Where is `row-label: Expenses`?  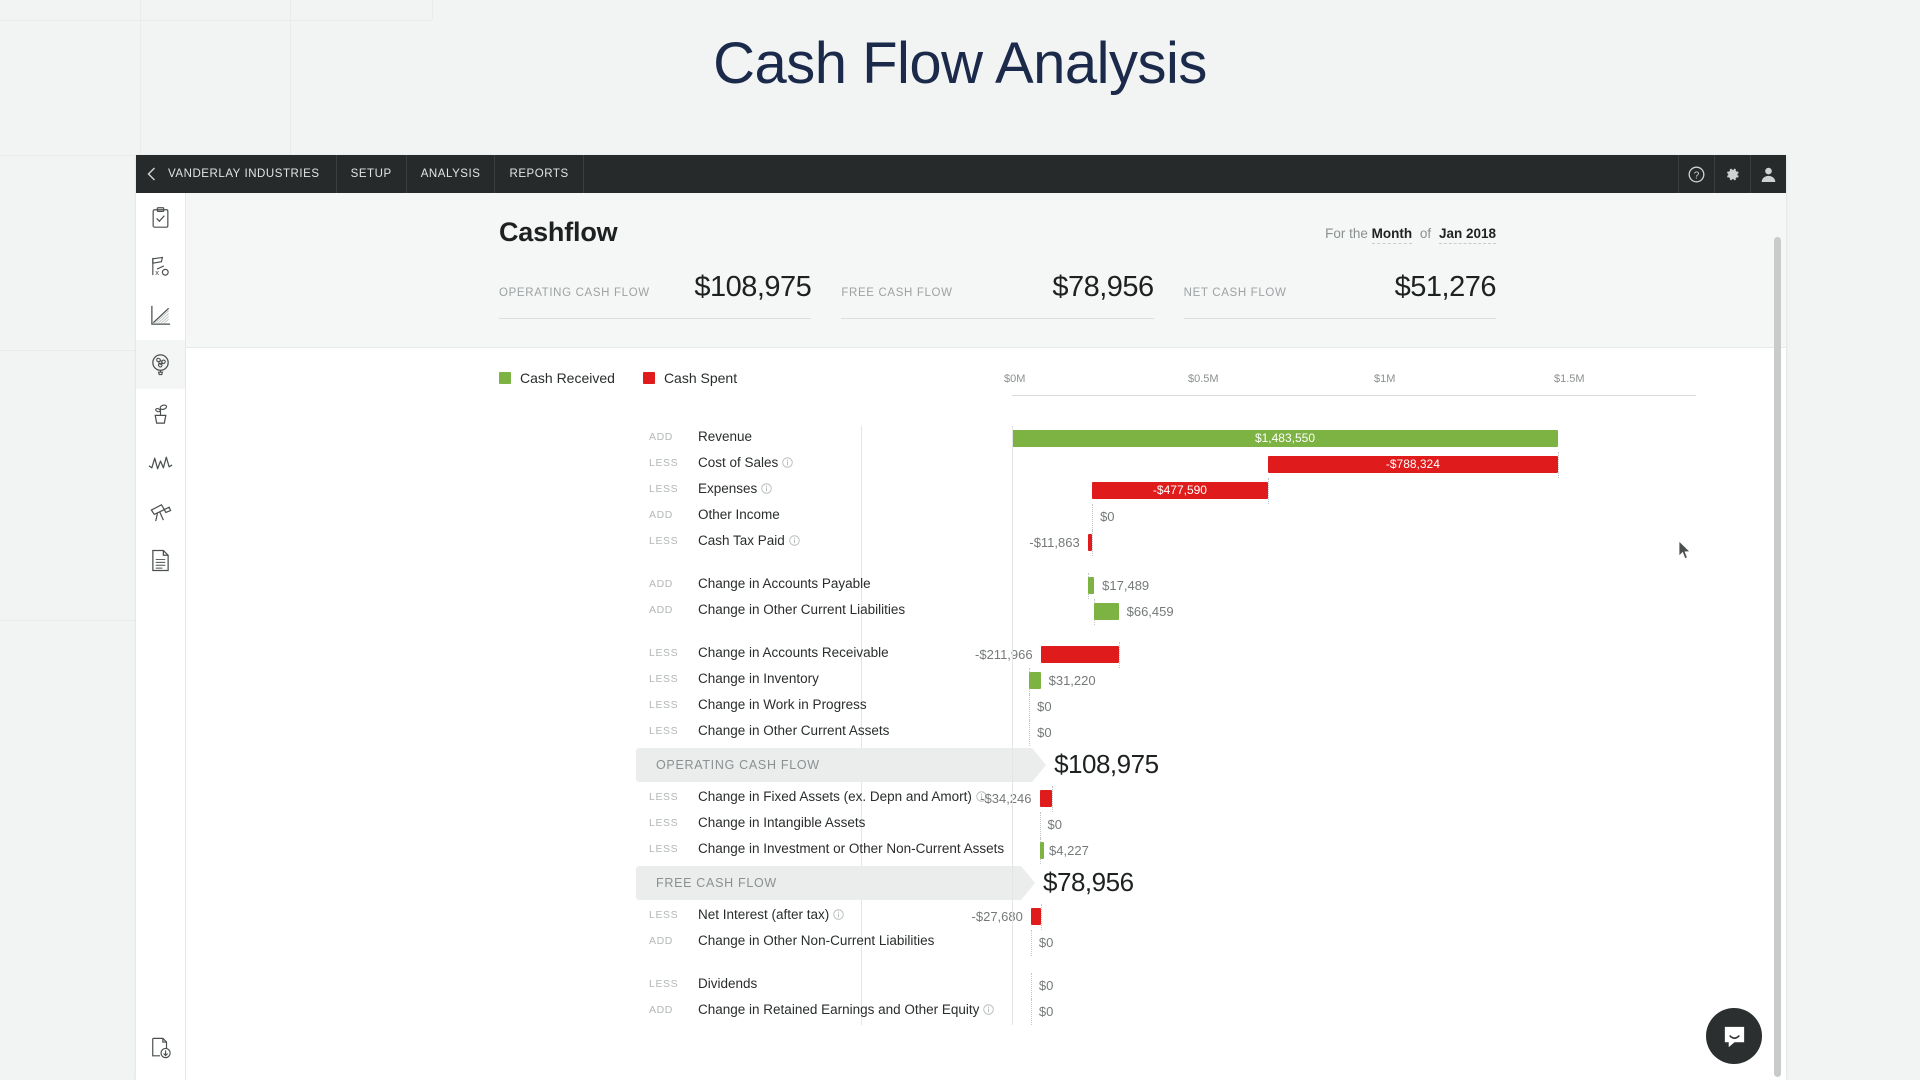
row-label: Expenses is located at coordinates (735, 489).